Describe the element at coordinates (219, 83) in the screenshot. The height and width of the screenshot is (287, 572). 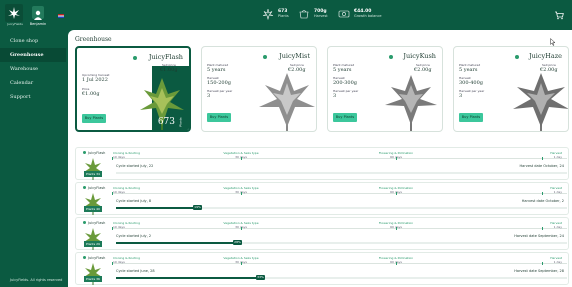
I see `harvest-value: 150-200g` at that location.